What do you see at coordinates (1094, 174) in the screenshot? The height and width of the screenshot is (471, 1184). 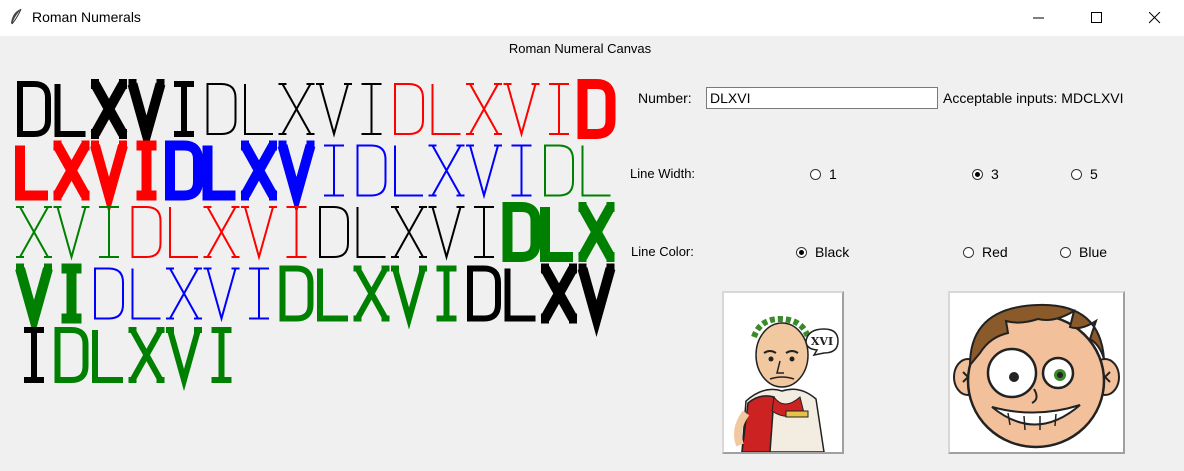 I see `radio-label: 5` at bounding box center [1094, 174].